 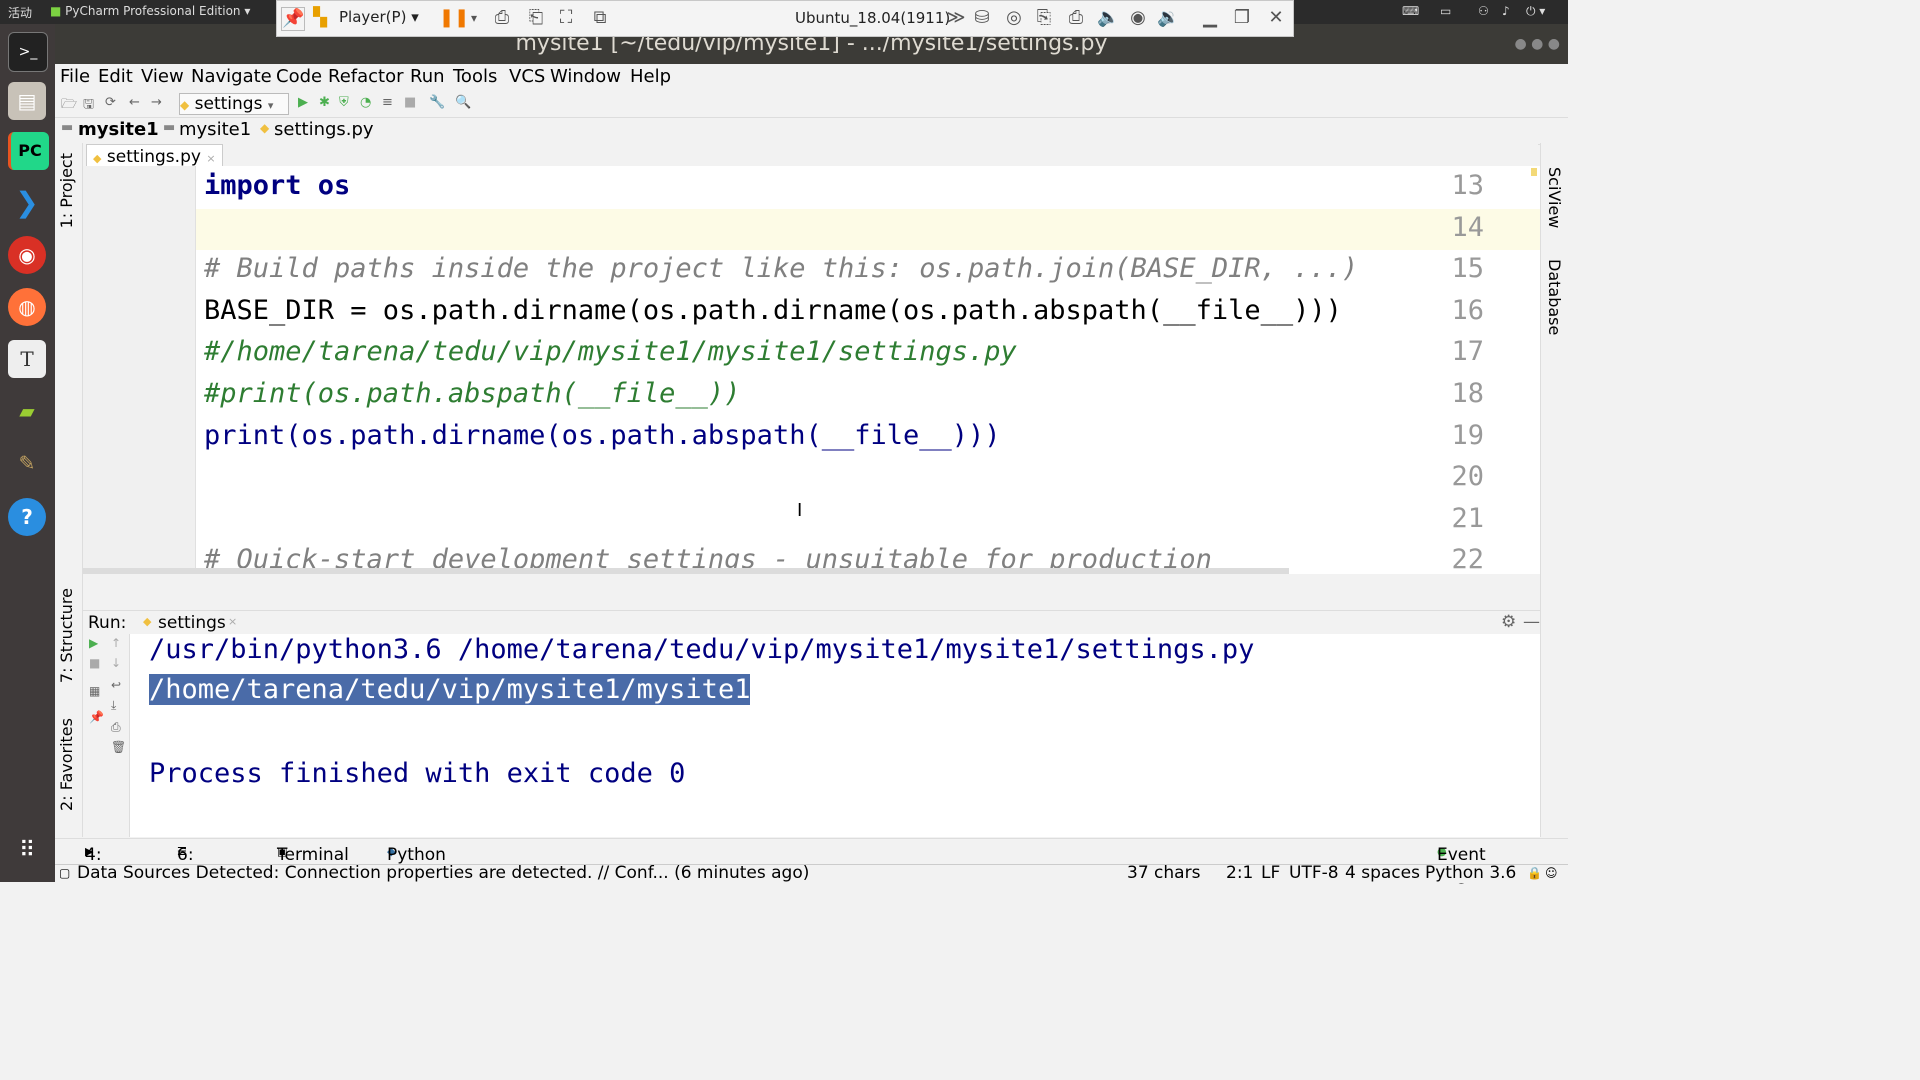 What do you see at coordinates (28, 52) in the screenshot?
I see `terminal-launcher-icon: >_` at bounding box center [28, 52].